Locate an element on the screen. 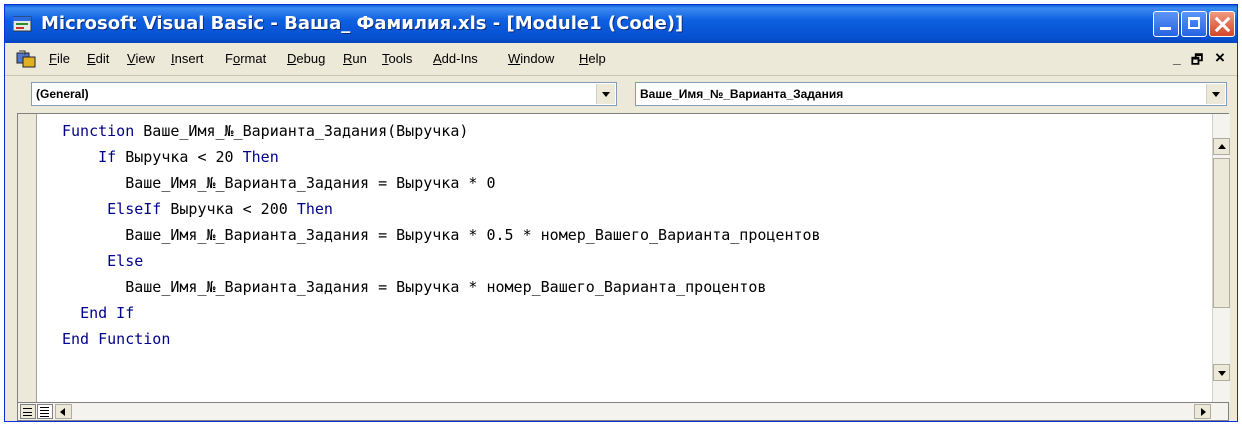 Image resolution: width=1242 pixels, height=425 pixels. procedure-dropdown: Ваше_Имя_№_Варианта_Задания is located at coordinates (931, 94).